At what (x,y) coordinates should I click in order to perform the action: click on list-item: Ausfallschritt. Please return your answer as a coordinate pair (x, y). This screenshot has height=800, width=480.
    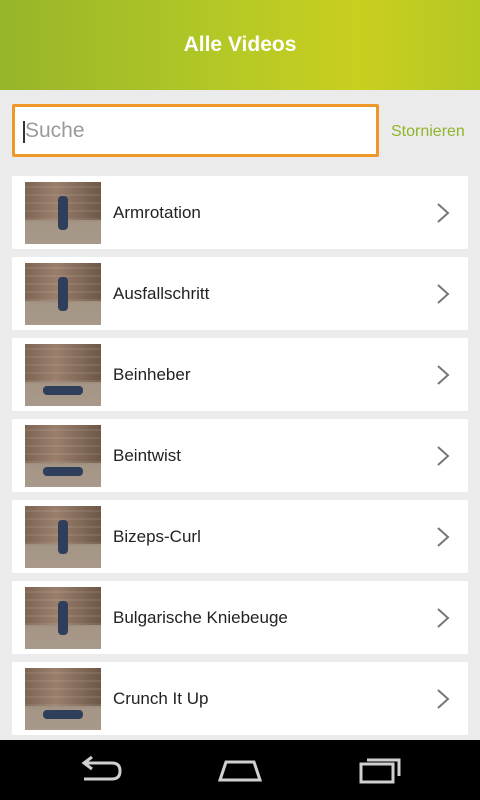
    Looking at the image, I should click on (240, 293).